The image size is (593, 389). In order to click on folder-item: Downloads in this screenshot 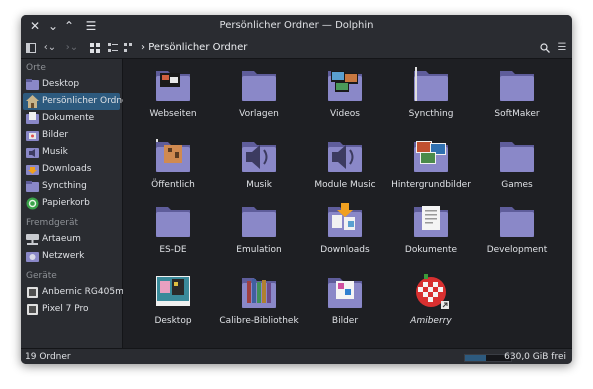, I will do `click(345, 231)`.